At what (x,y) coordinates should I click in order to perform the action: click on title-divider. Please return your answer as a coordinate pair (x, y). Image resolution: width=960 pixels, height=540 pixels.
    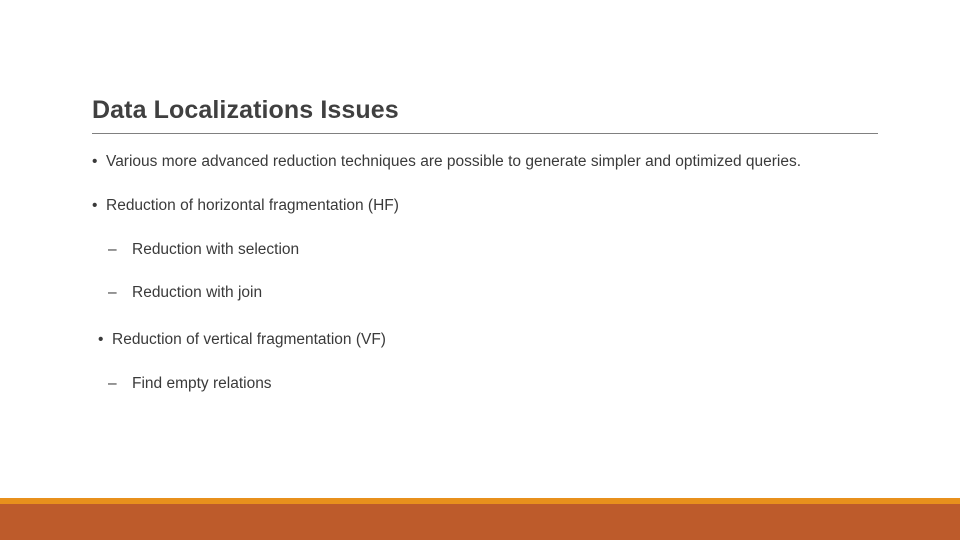
    Looking at the image, I should click on (485, 133).